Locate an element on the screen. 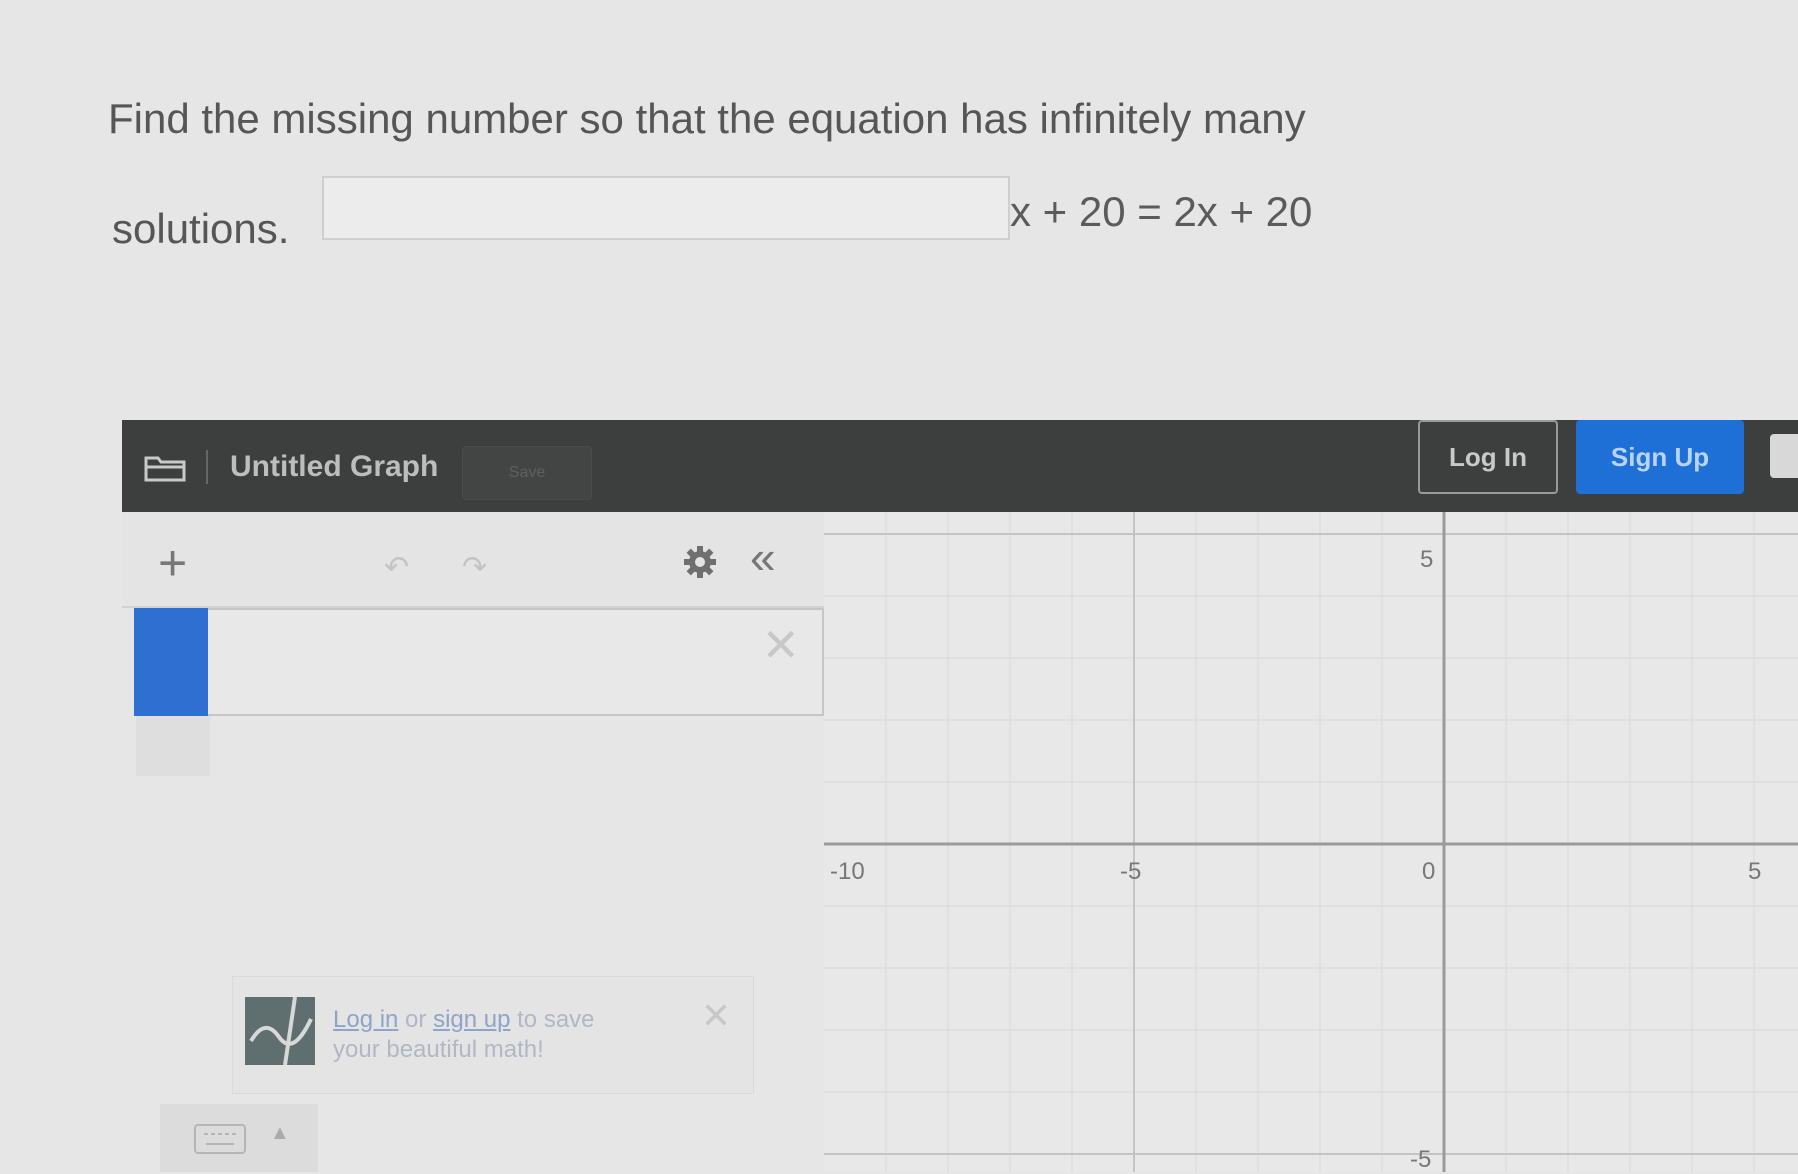 The height and width of the screenshot is (1174, 1798). expression-color-tab is located at coordinates (171, 662).